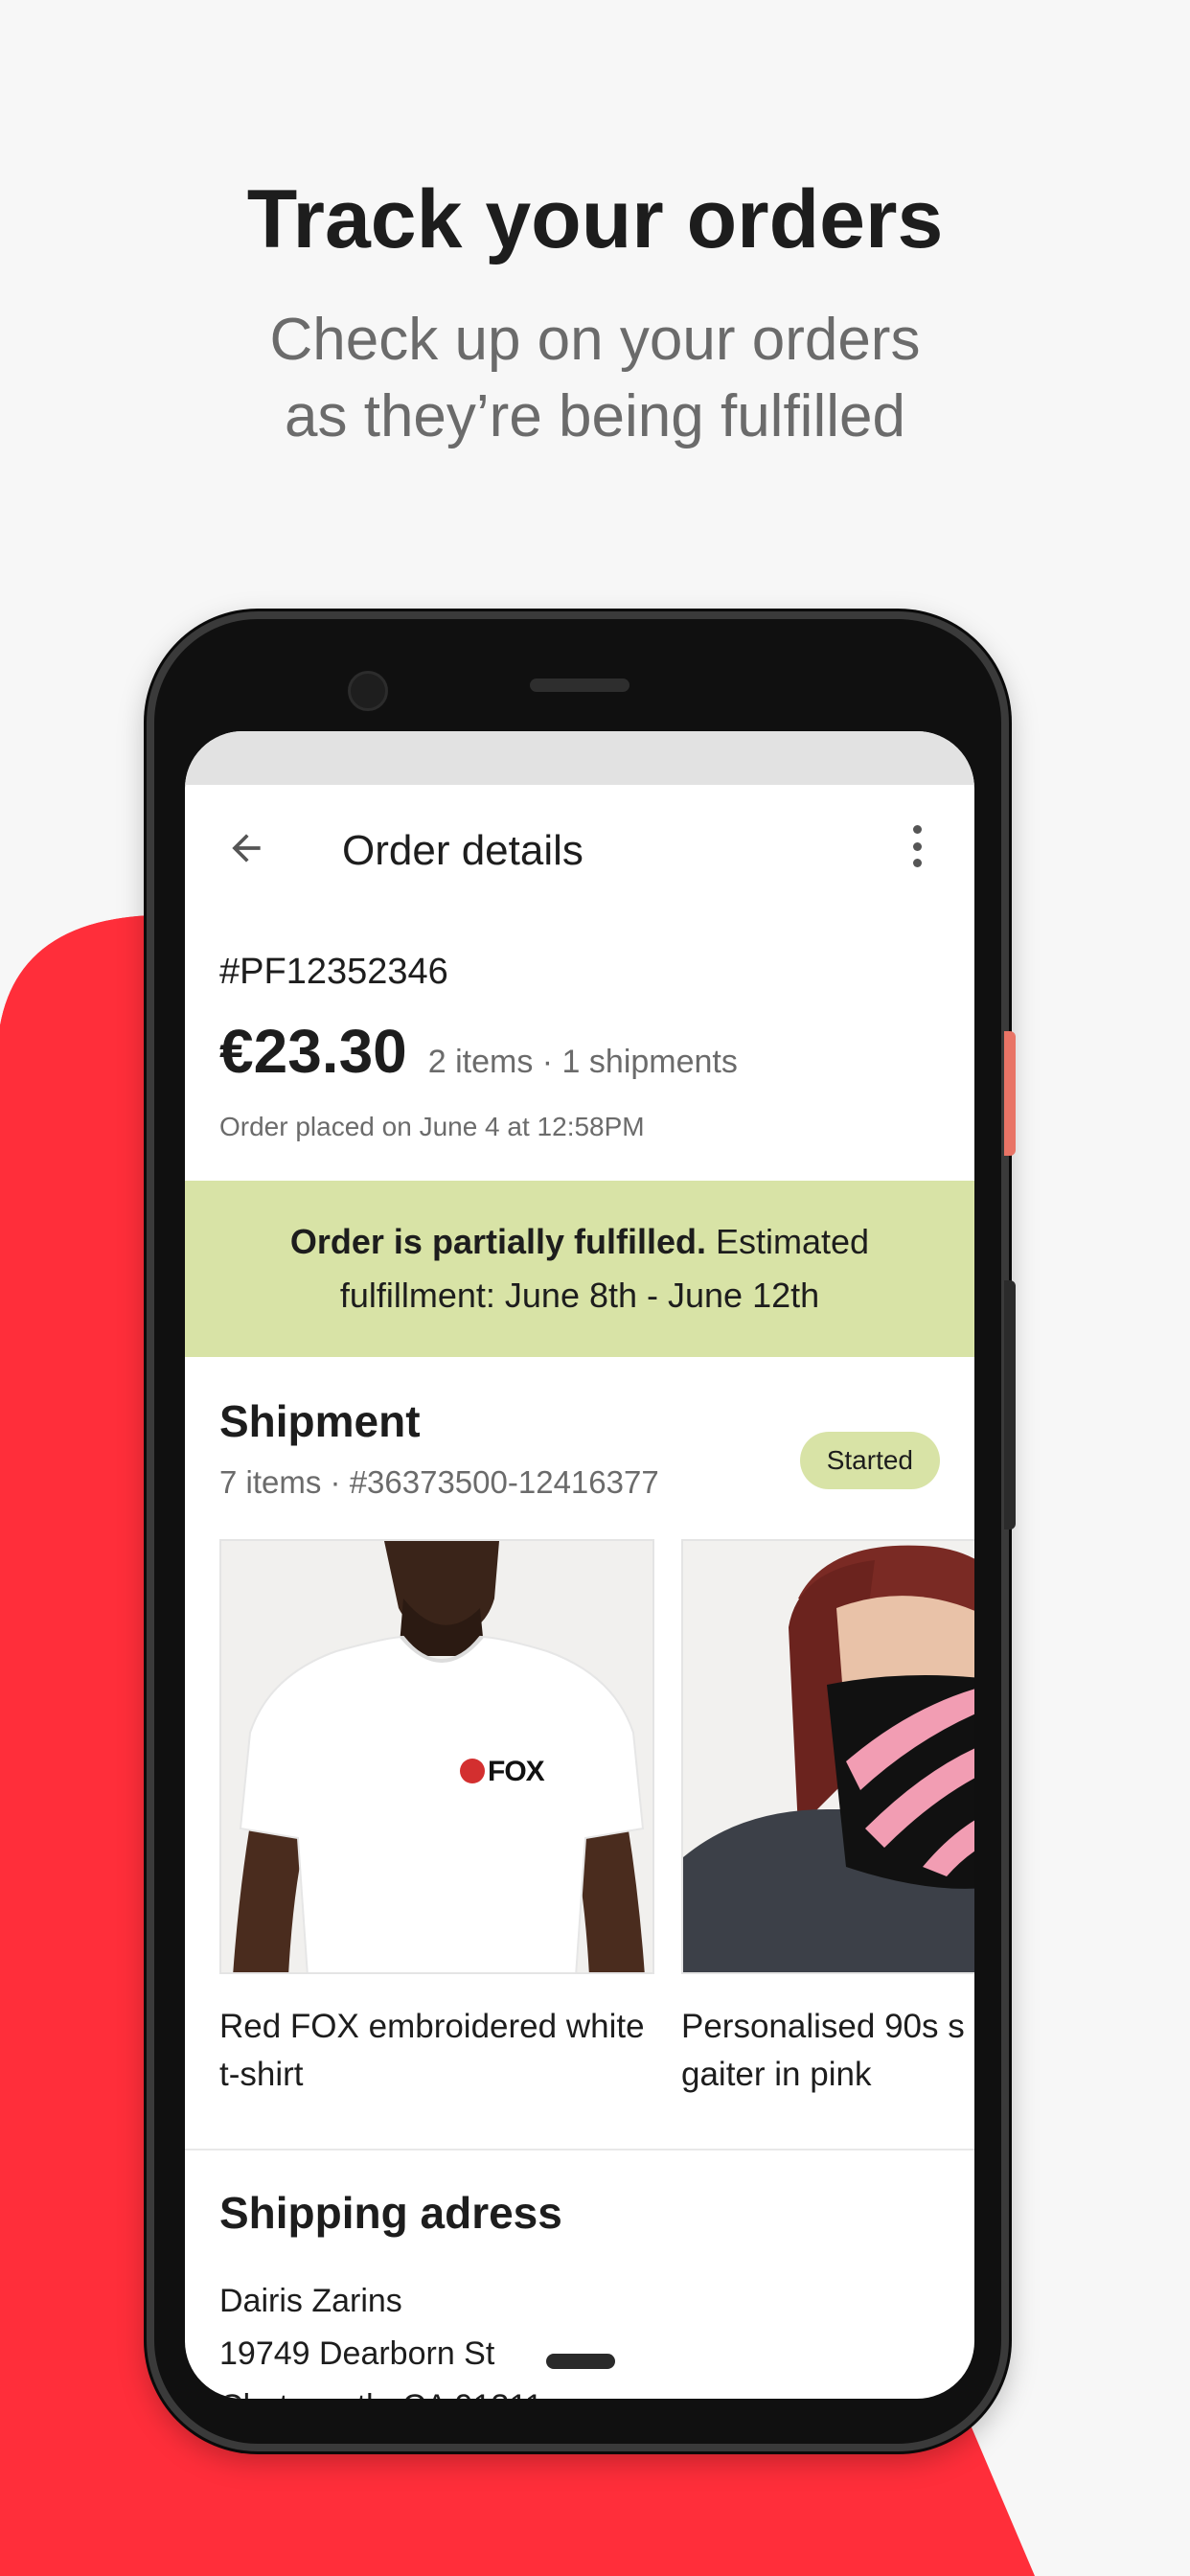 The height and width of the screenshot is (2576, 1190). What do you see at coordinates (870, 1460) in the screenshot?
I see `status-badge: Started` at bounding box center [870, 1460].